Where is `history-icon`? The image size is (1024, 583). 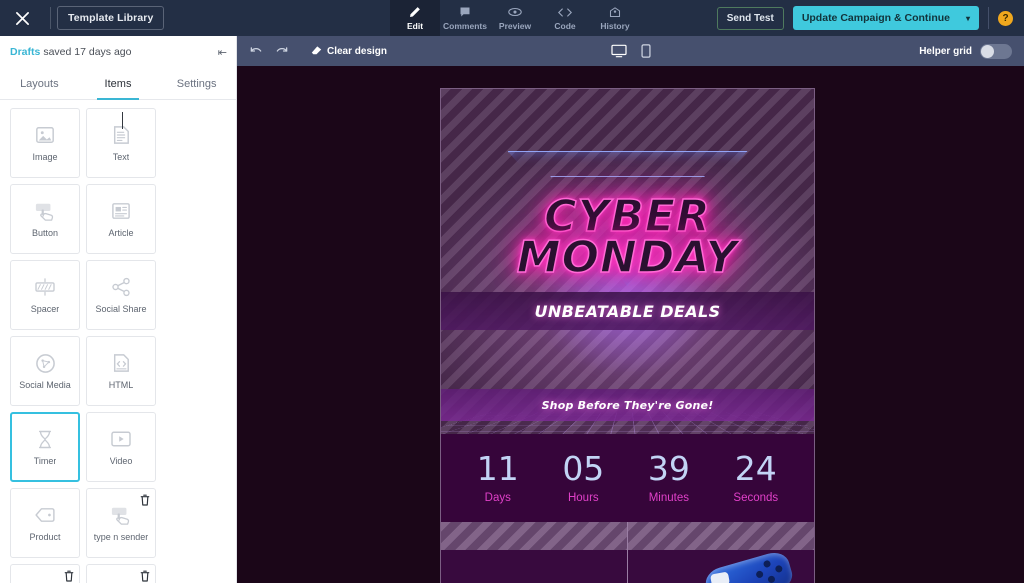
history-icon is located at coordinates (615, 12).